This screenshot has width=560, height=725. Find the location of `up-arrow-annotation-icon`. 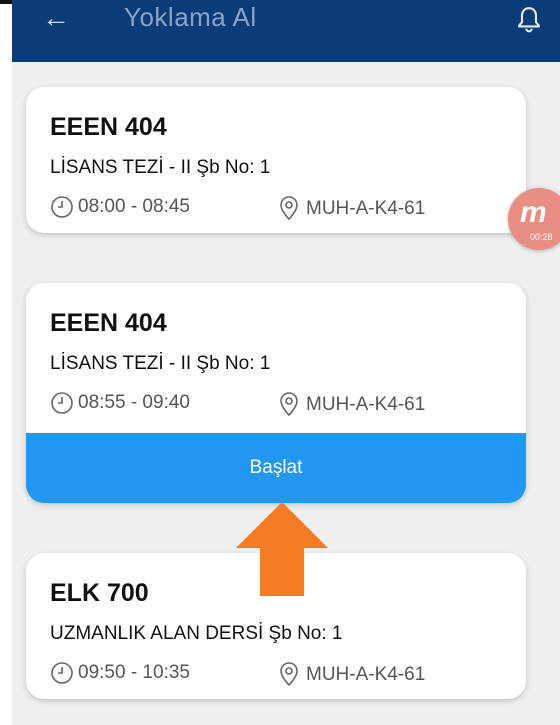

up-arrow-annotation-icon is located at coordinates (282, 549).